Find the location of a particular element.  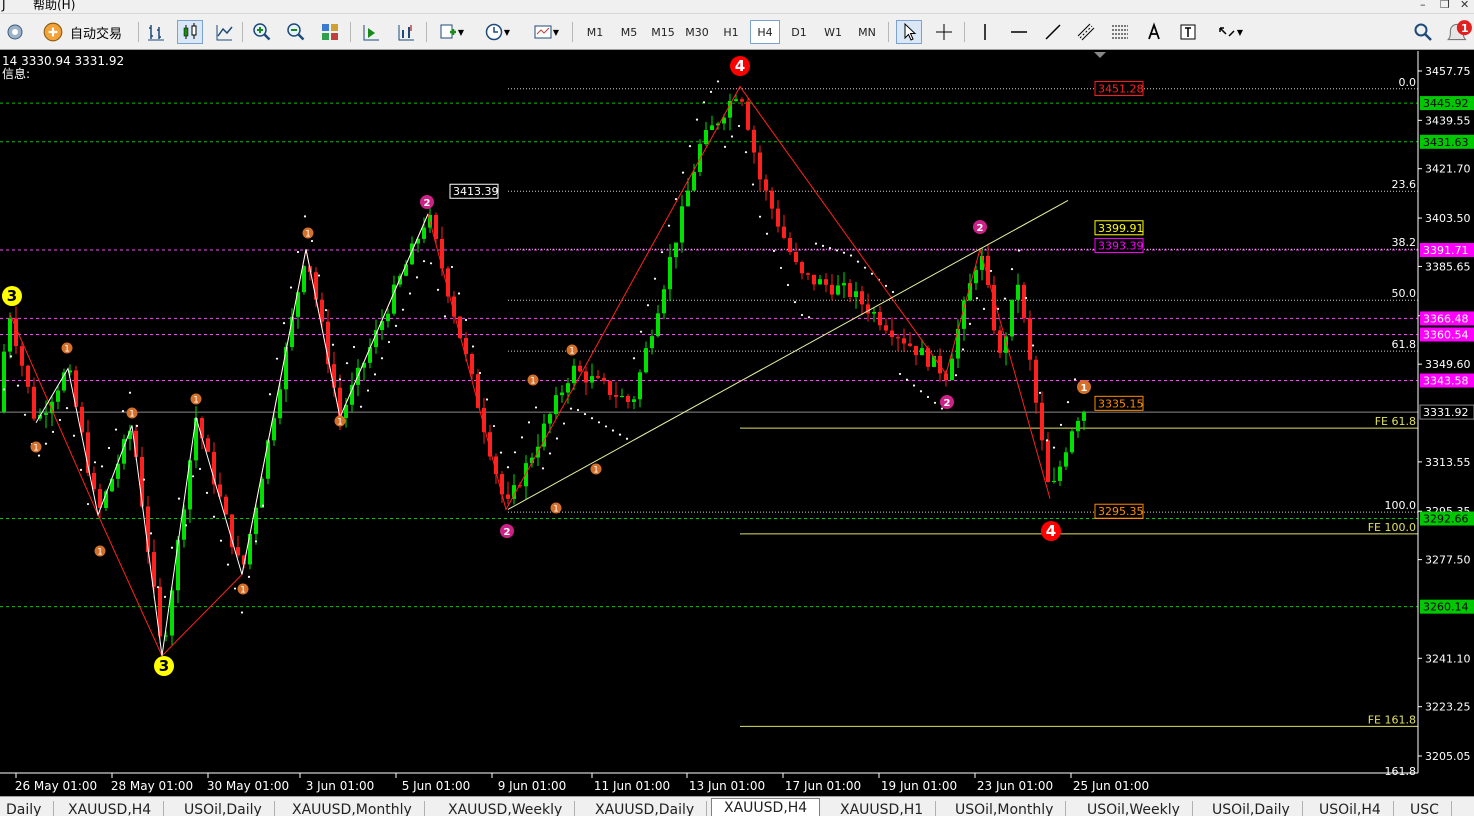

tab-chart-11: USOil,H4 is located at coordinates (1350, 808).